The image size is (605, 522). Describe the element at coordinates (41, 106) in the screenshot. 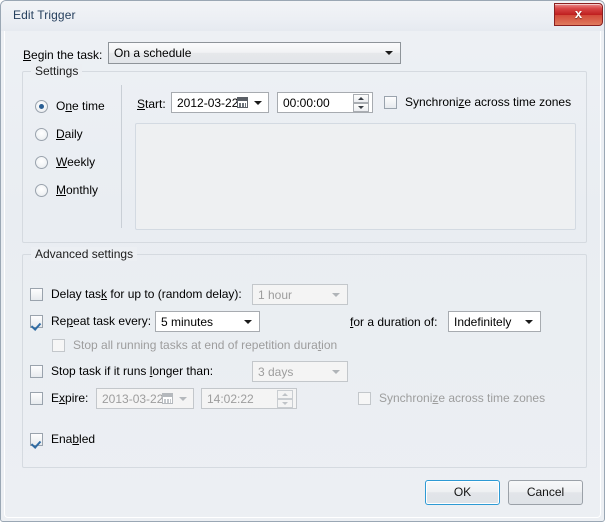

I see `radio-one-time-mark` at that location.